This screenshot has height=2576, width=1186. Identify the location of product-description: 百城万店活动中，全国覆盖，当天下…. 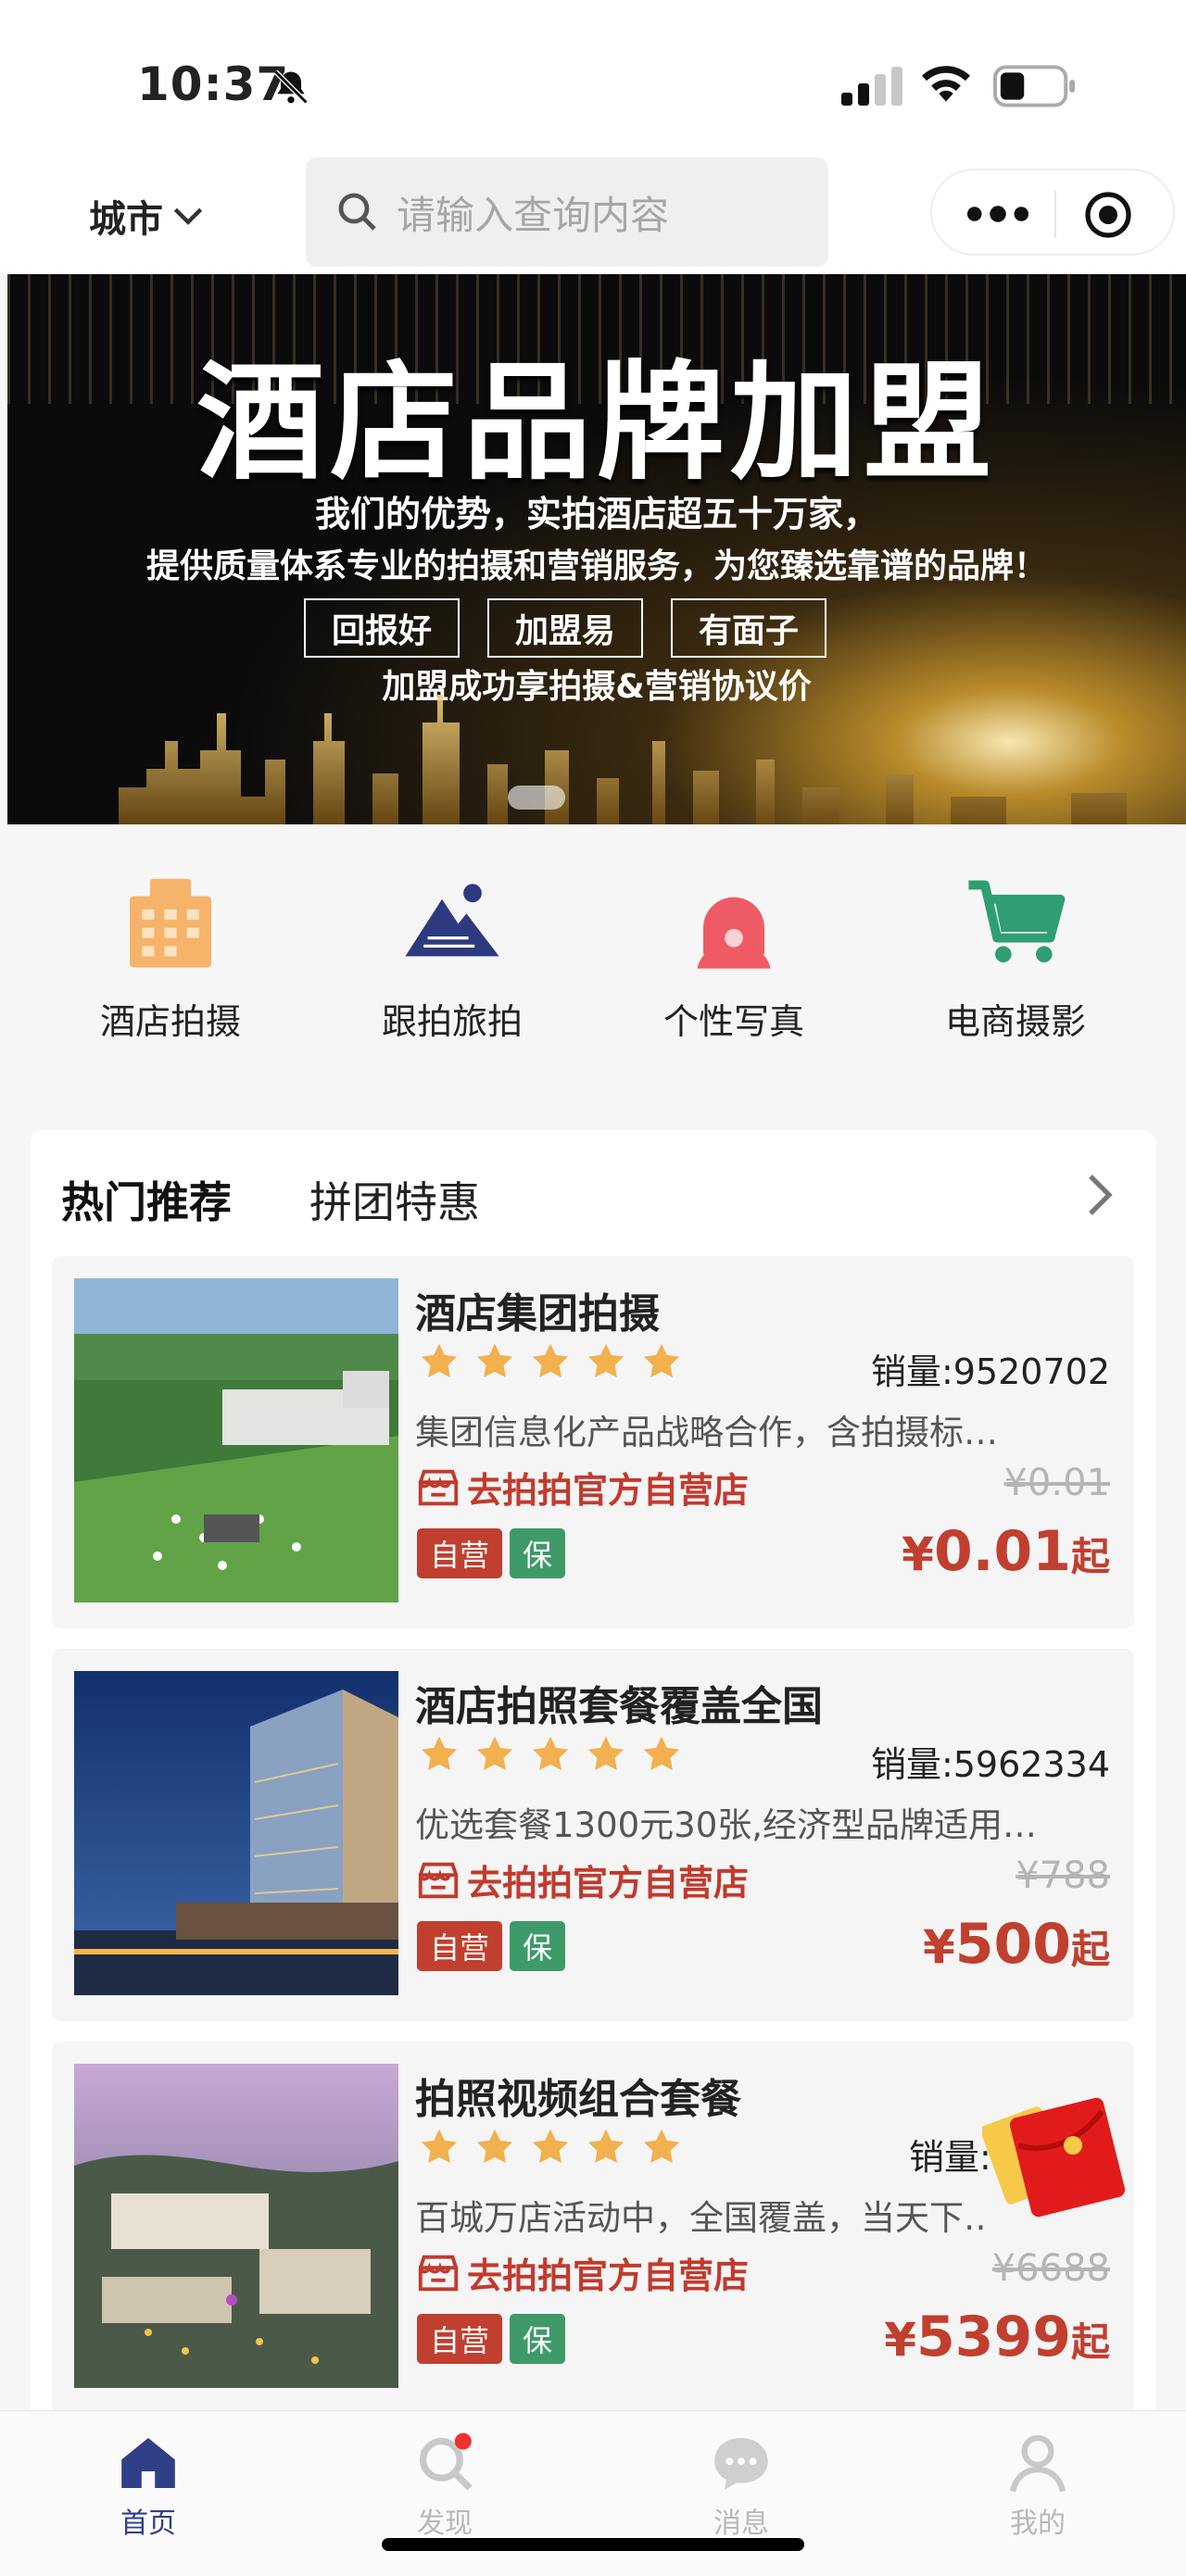
(702, 2218).